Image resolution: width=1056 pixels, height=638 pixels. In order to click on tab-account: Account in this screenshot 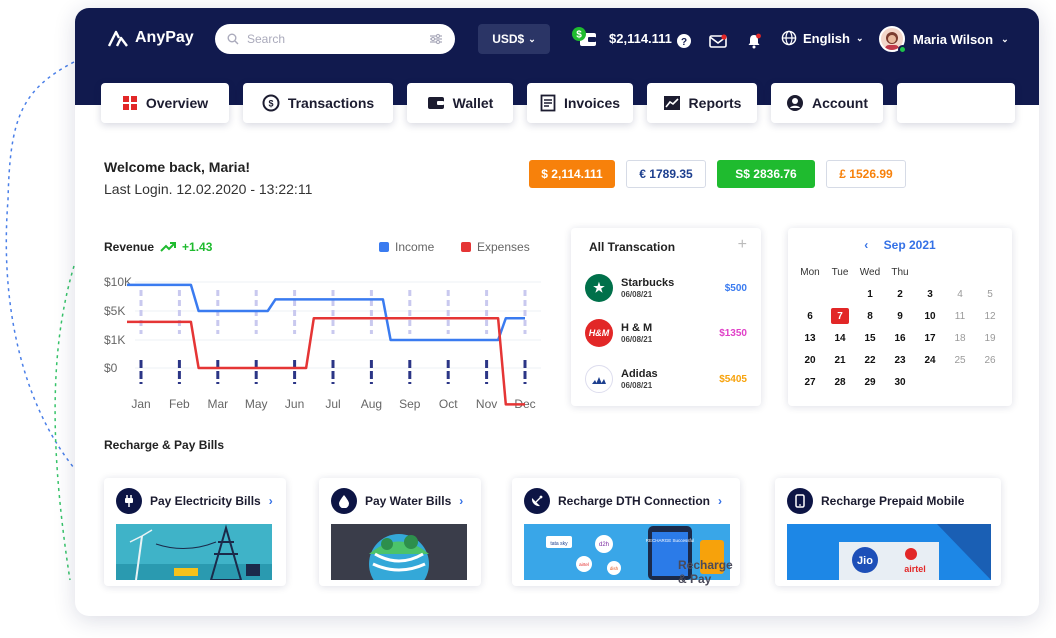, I will do `click(827, 103)`.